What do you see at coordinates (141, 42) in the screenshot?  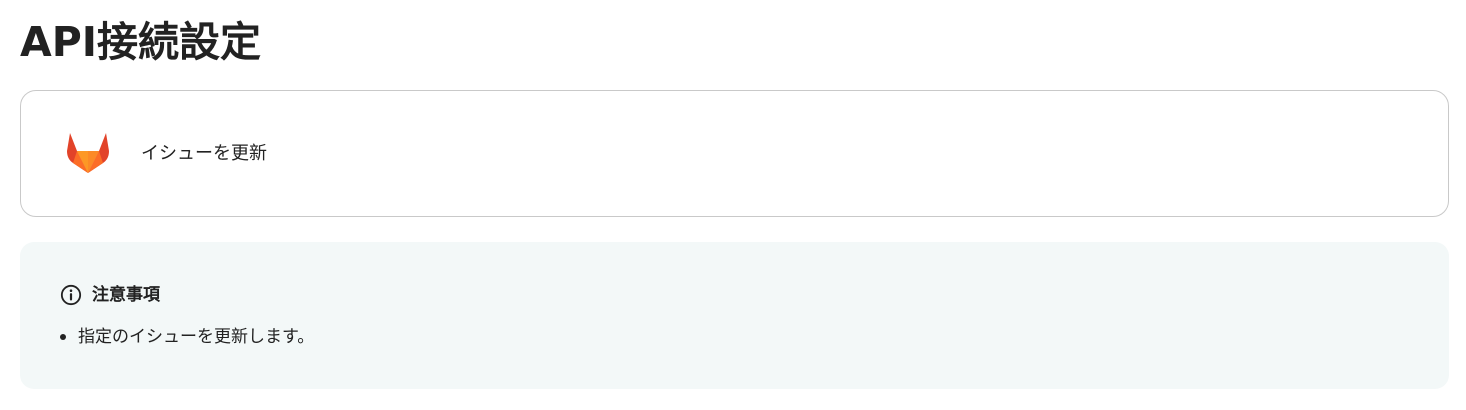 I see `page-title: API接続設定` at bounding box center [141, 42].